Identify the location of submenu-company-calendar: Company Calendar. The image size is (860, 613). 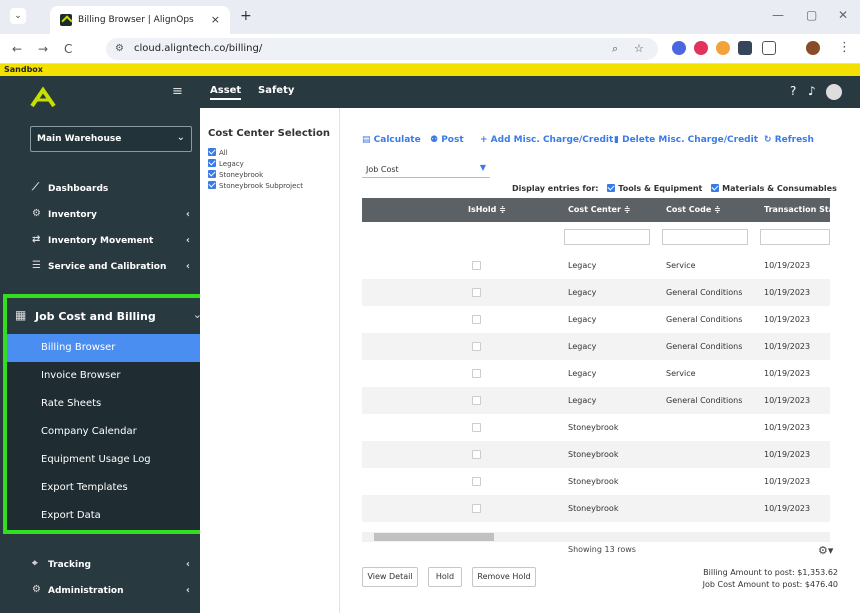
(109, 432).